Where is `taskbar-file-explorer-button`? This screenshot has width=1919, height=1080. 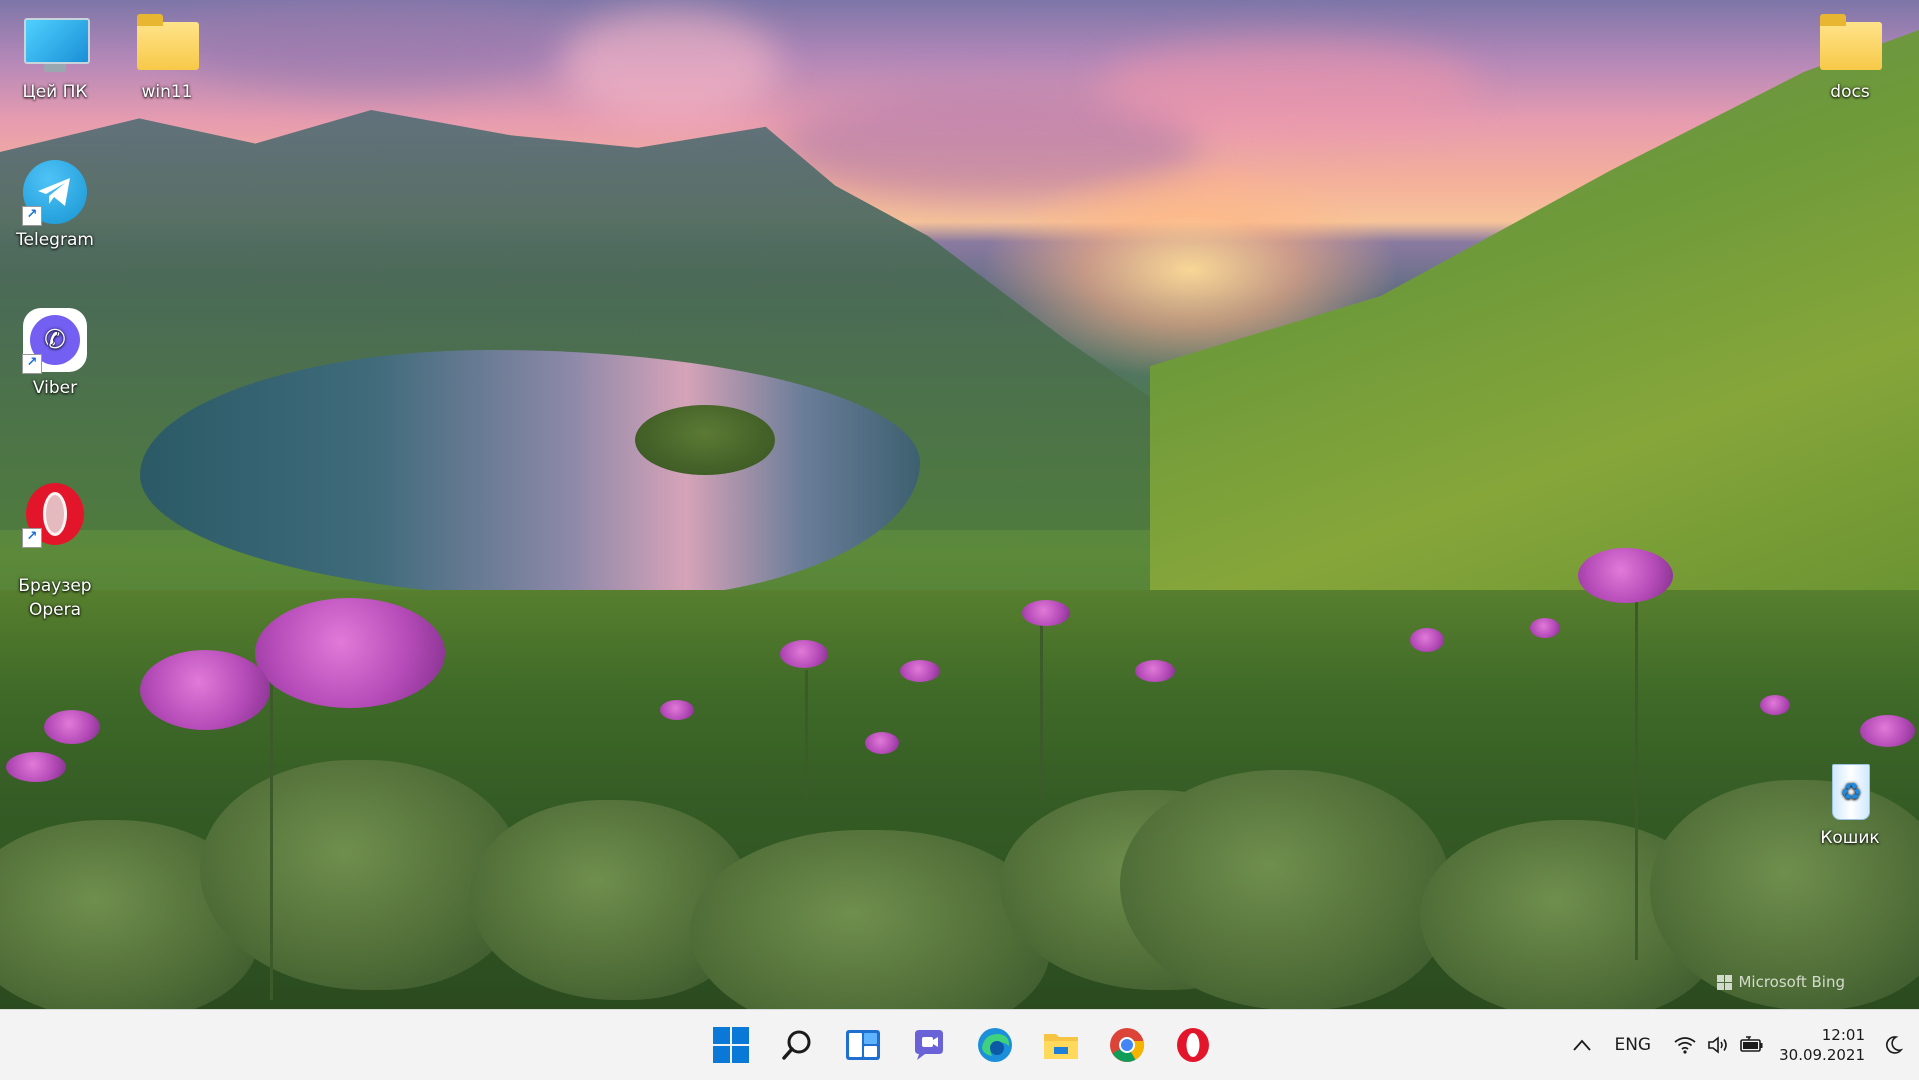 taskbar-file-explorer-button is located at coordinates (1061, 1045).